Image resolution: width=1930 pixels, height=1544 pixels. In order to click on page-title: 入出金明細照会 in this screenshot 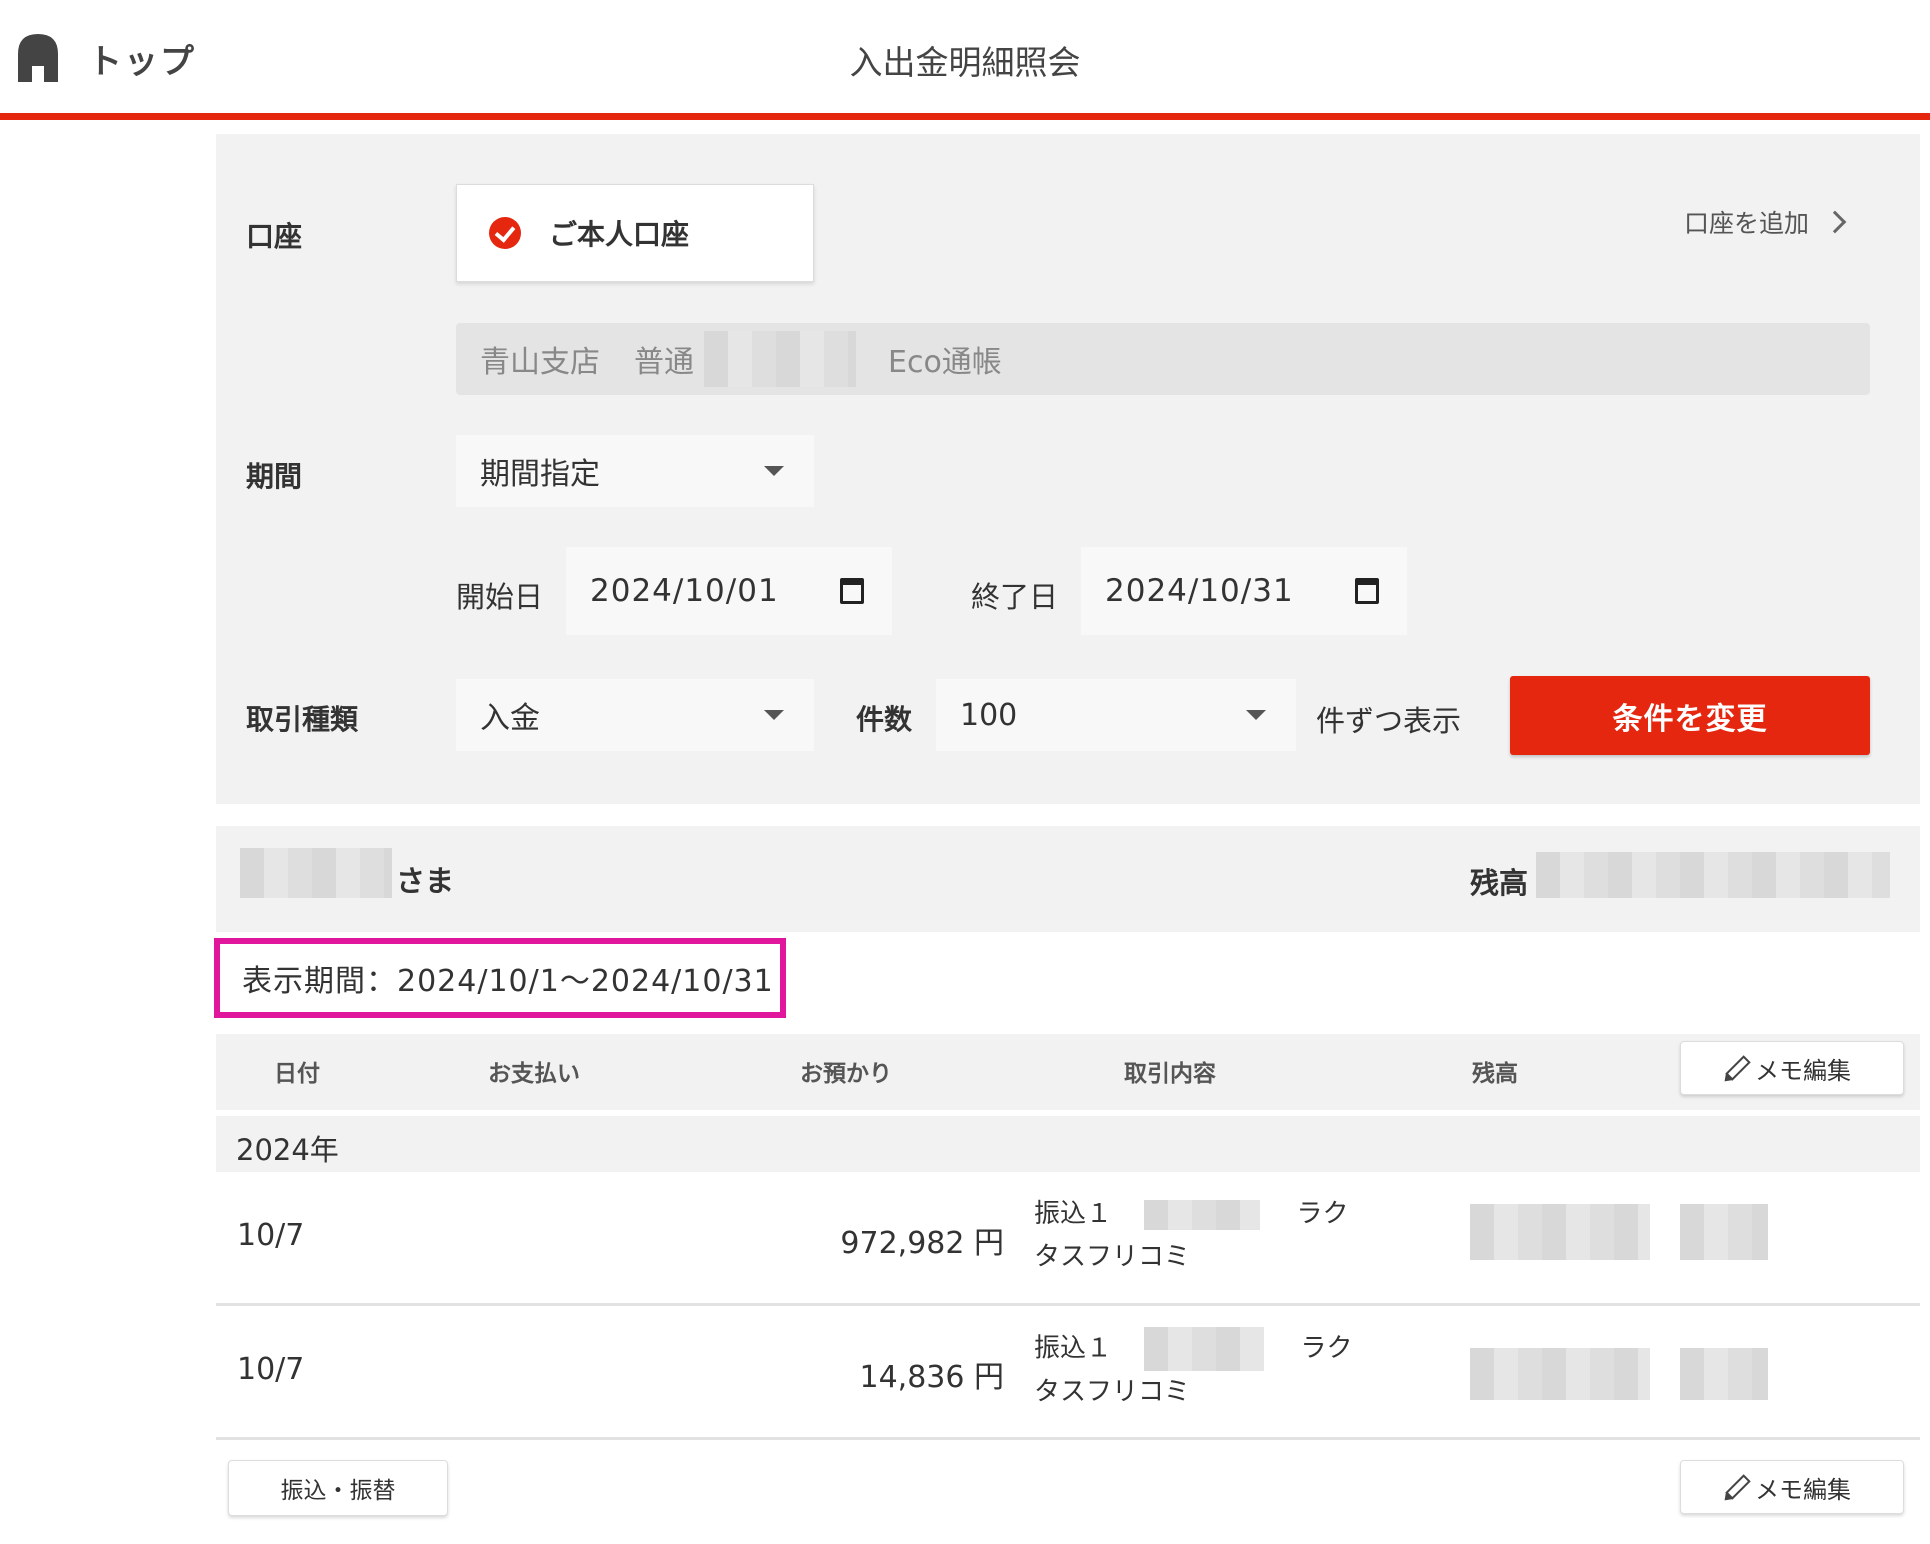, I will do `click(965, 62)`.